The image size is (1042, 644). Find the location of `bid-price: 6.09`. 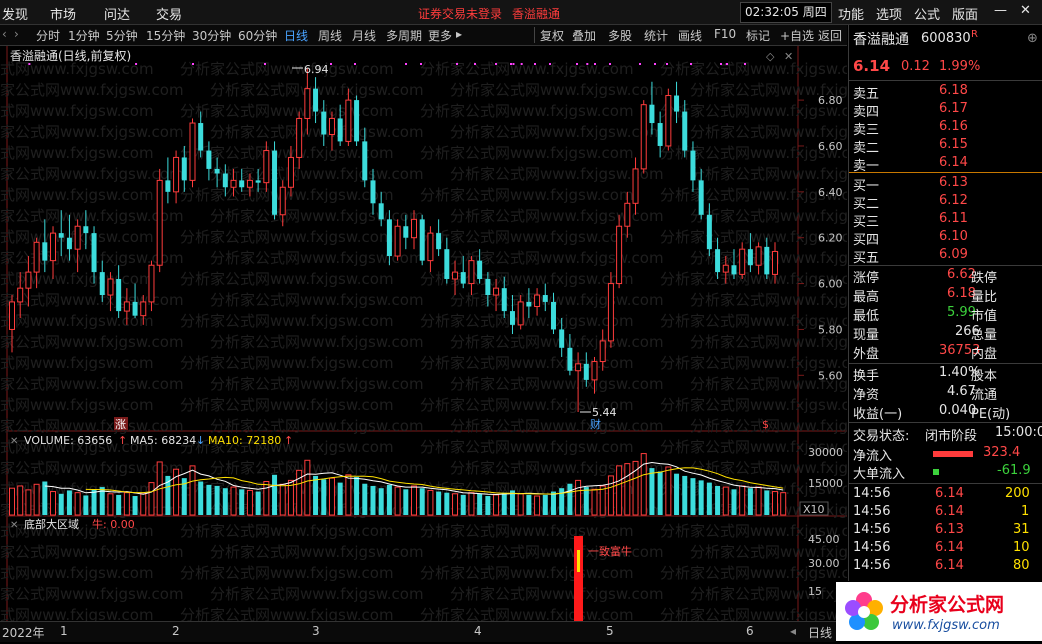

bid-price: 6.09 is located at coordinates (953, 254).